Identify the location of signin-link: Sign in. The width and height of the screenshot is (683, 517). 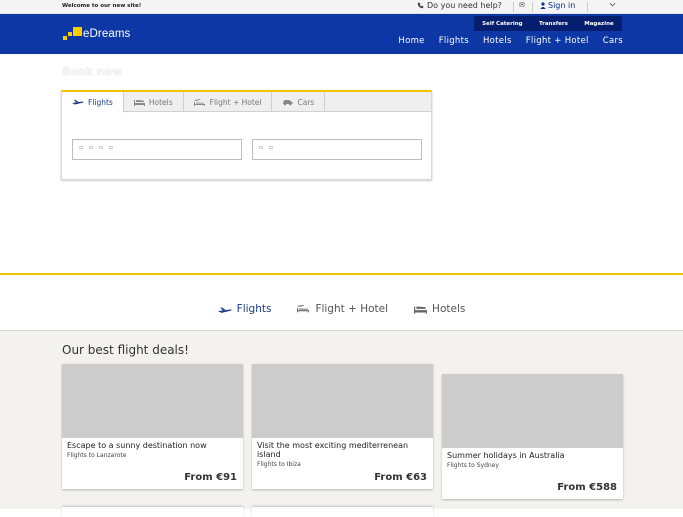
(557, 5).